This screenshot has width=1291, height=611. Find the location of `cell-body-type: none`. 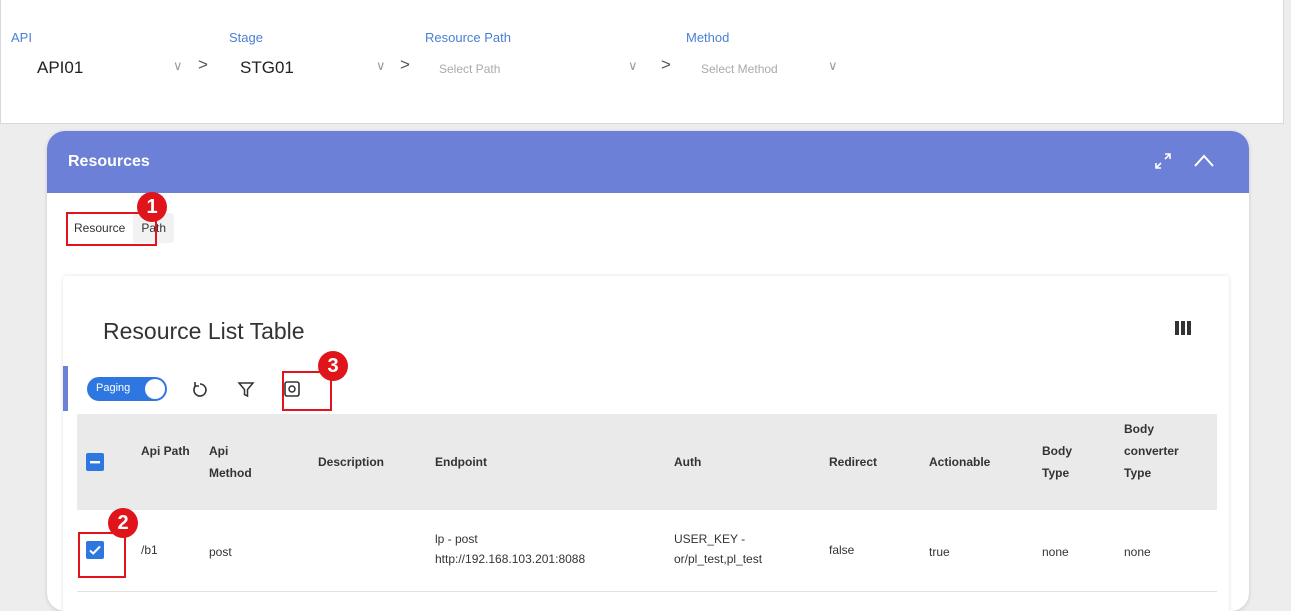

cell-body-type: none is located at coordinates (1055, 552).